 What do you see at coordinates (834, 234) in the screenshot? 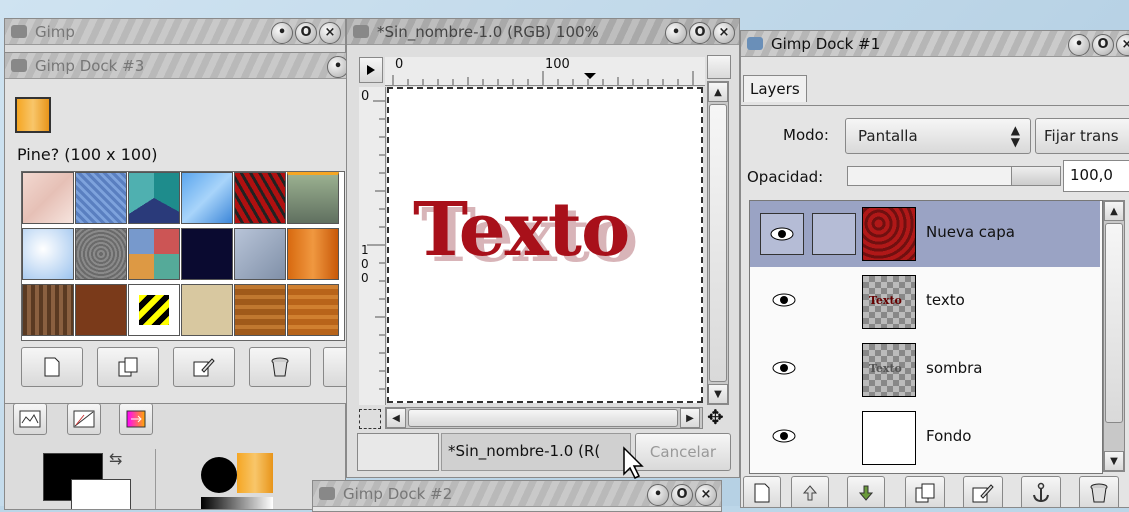
I see `chain-toggle` at bounding box center [834, 234].